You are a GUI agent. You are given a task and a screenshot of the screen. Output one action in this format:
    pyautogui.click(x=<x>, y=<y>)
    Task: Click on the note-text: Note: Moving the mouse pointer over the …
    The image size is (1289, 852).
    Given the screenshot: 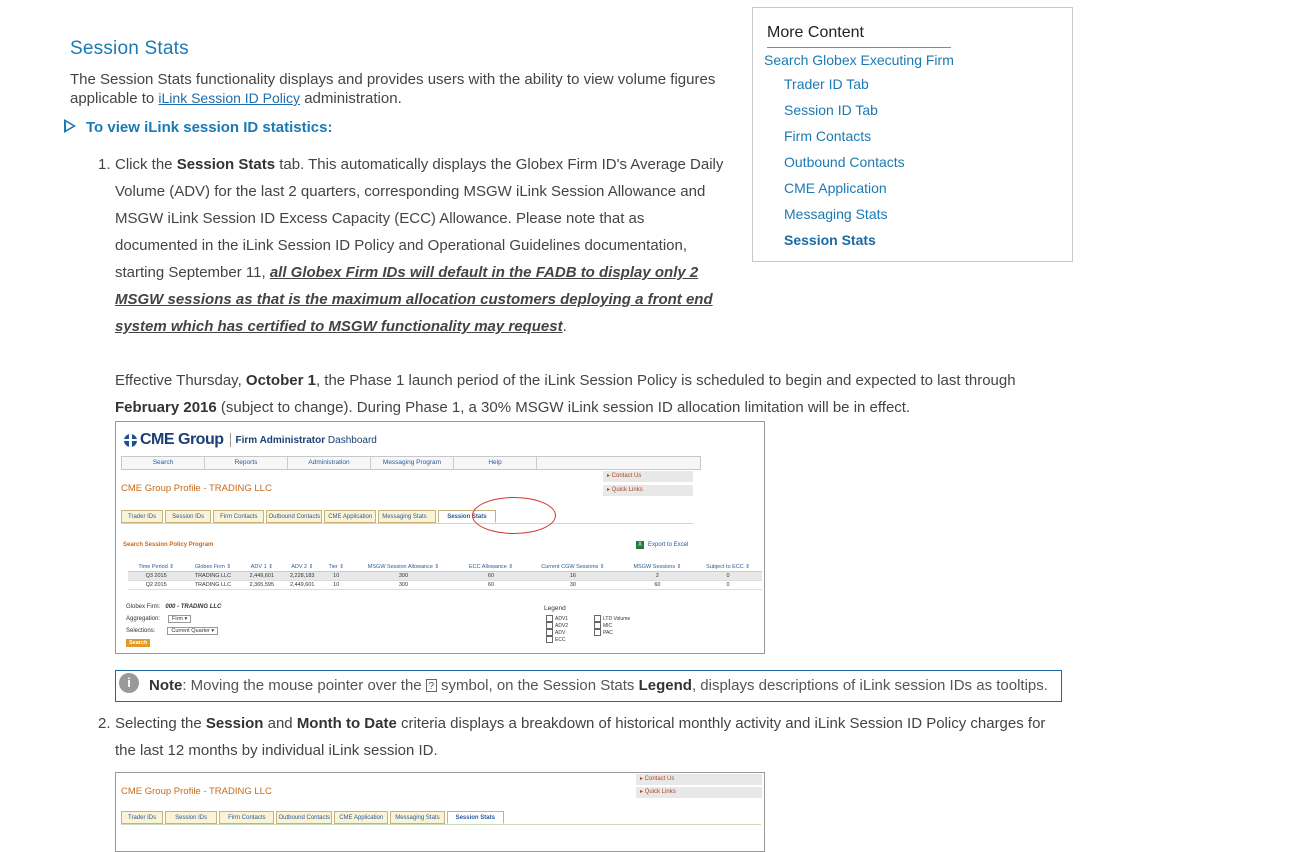 What is the action you would take?
    pyautogui.click(x=598, y=685)
    